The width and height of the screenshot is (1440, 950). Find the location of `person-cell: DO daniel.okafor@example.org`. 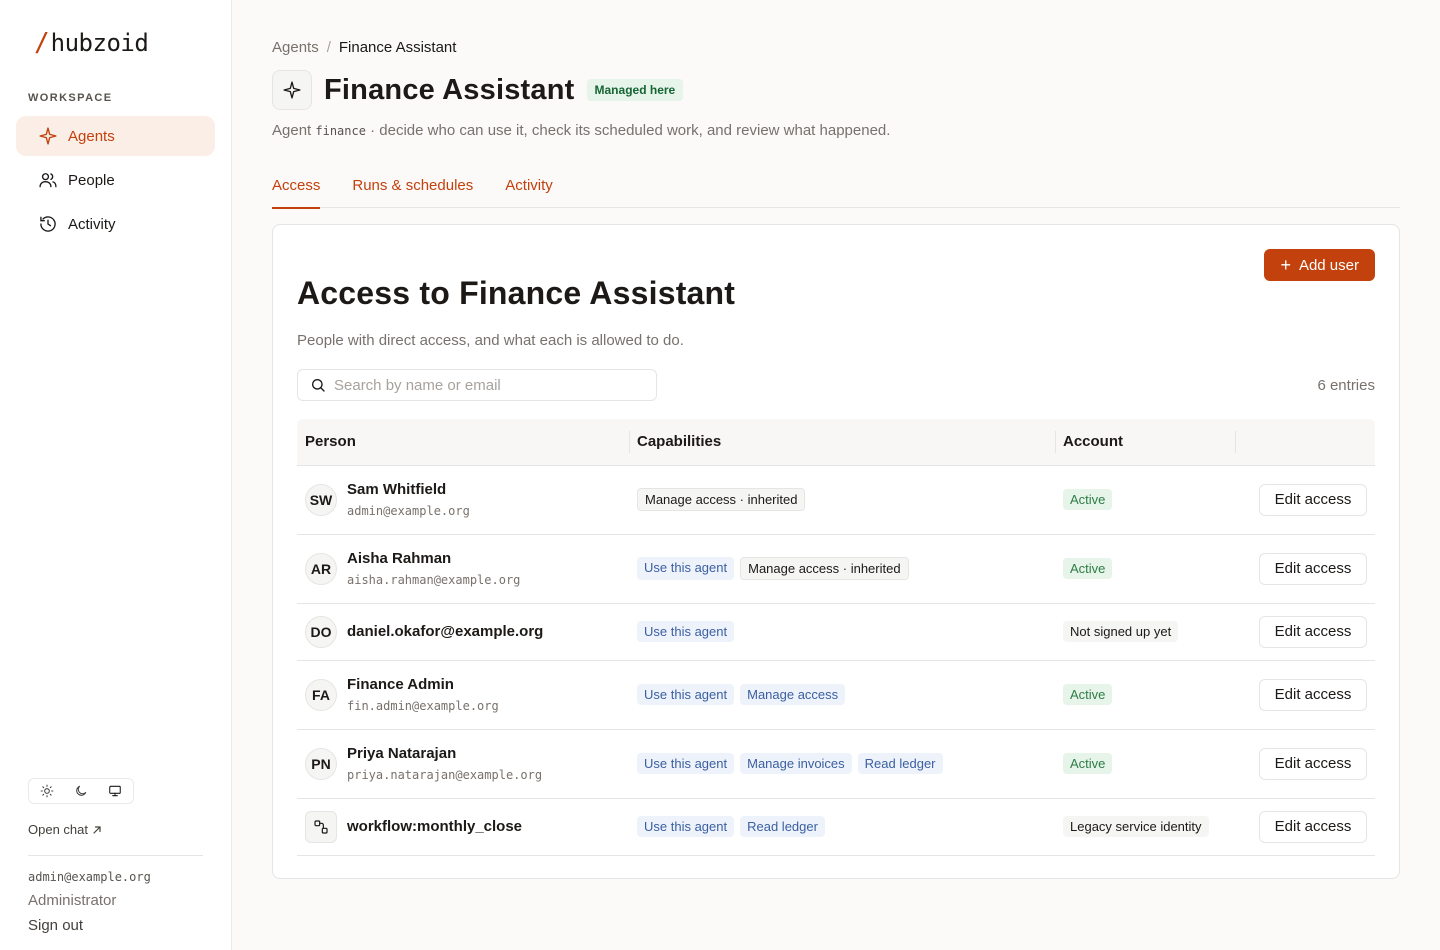

person-cell: DO daniel.okafor@example.org is located at coordinates (467, 631).